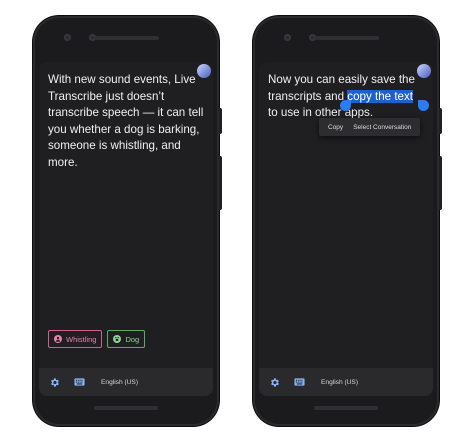 The height and width of the screenshot is (444, 474). Describe the element at coordinates (345, 105) in the screenshot. I see `selection-handle-start` at that location.